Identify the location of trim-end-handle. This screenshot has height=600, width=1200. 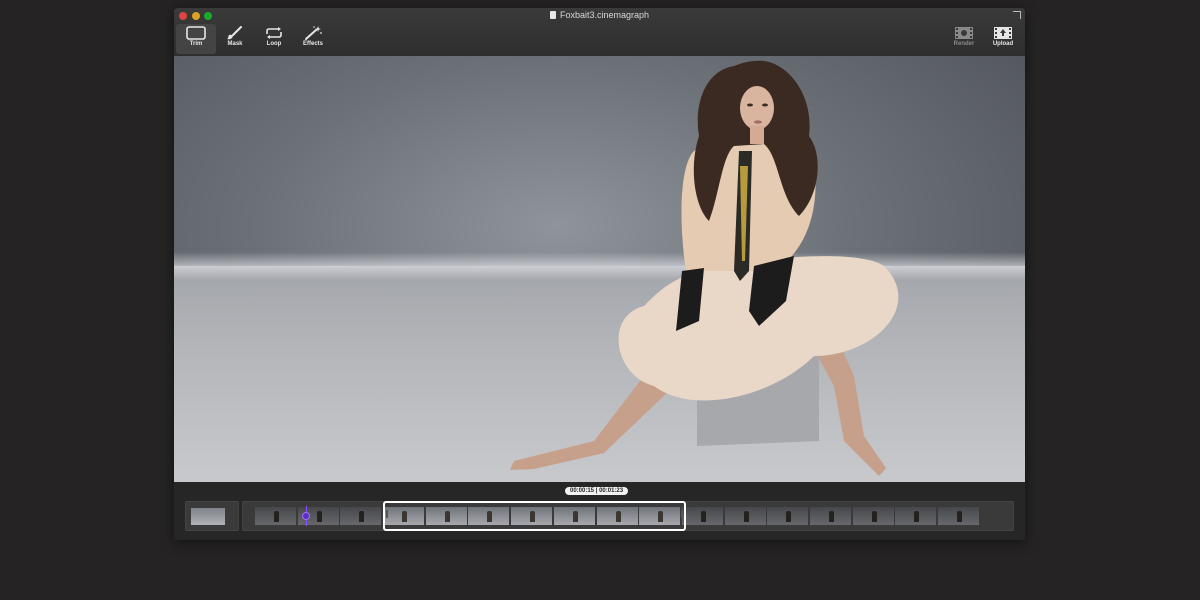
(682, 514).